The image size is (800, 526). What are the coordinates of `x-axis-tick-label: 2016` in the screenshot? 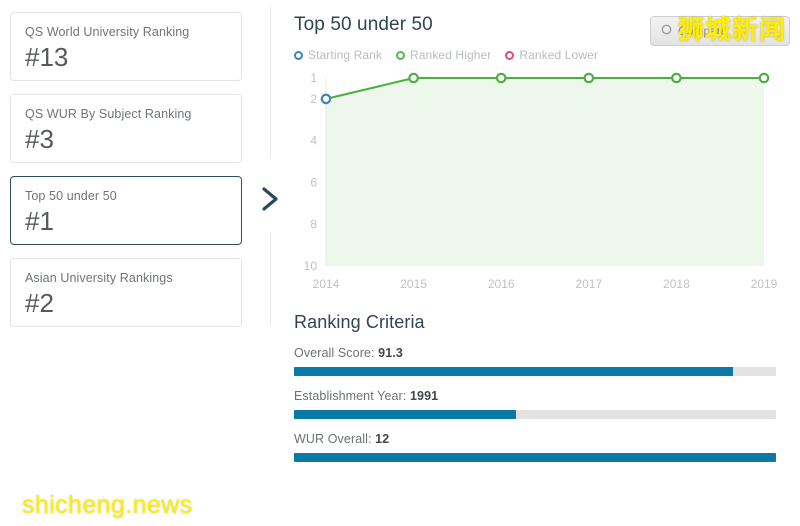 It's located at (501, 284).